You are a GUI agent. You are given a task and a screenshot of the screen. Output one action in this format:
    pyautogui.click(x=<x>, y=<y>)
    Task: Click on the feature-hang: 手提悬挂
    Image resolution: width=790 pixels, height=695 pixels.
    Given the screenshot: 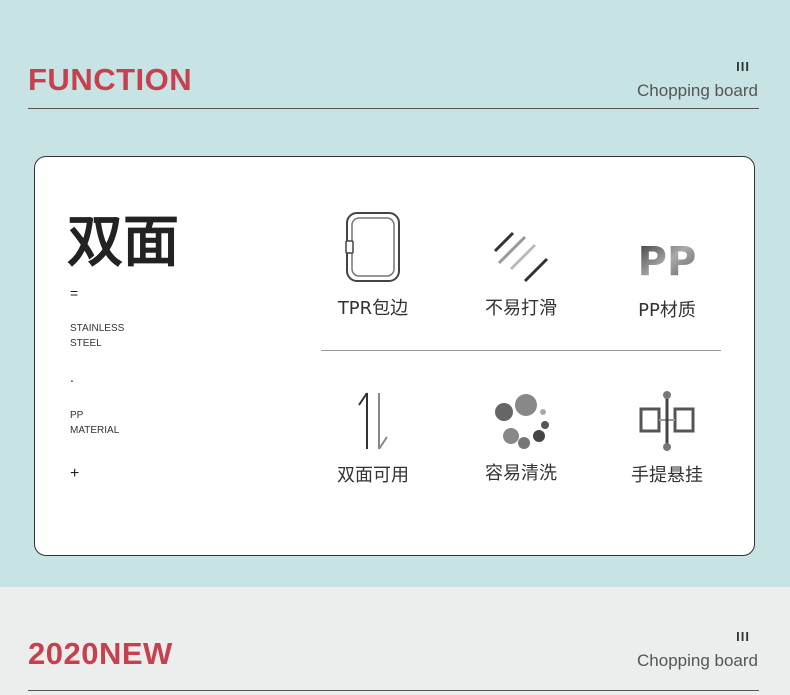 What is the action you would take?
    pyautogui.click(x=667, y=440)
    